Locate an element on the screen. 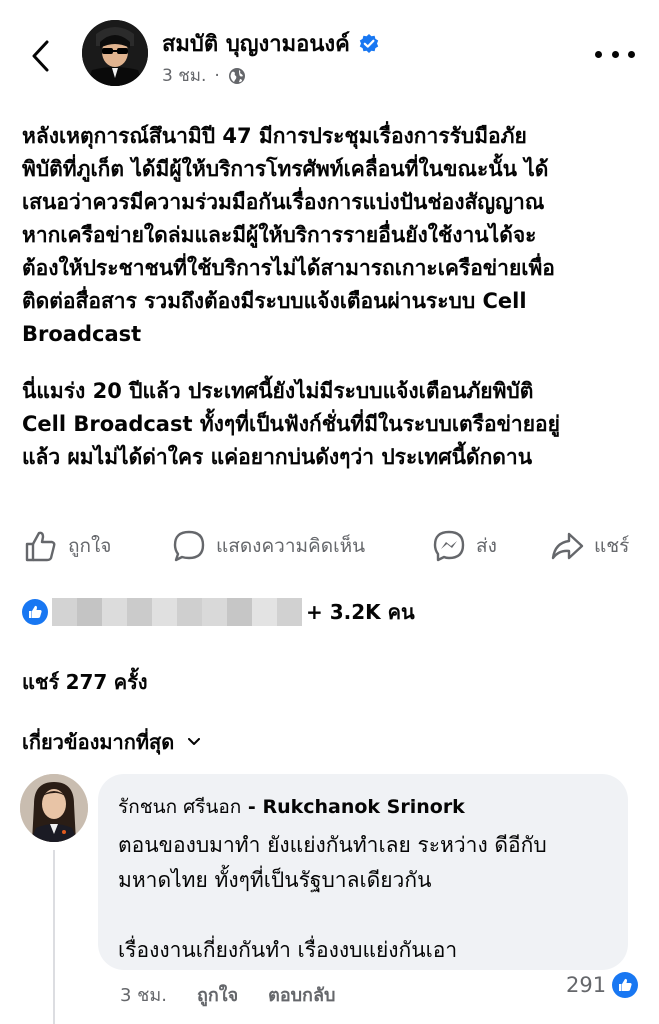  author-avatar is located at coordinates (115, 53).